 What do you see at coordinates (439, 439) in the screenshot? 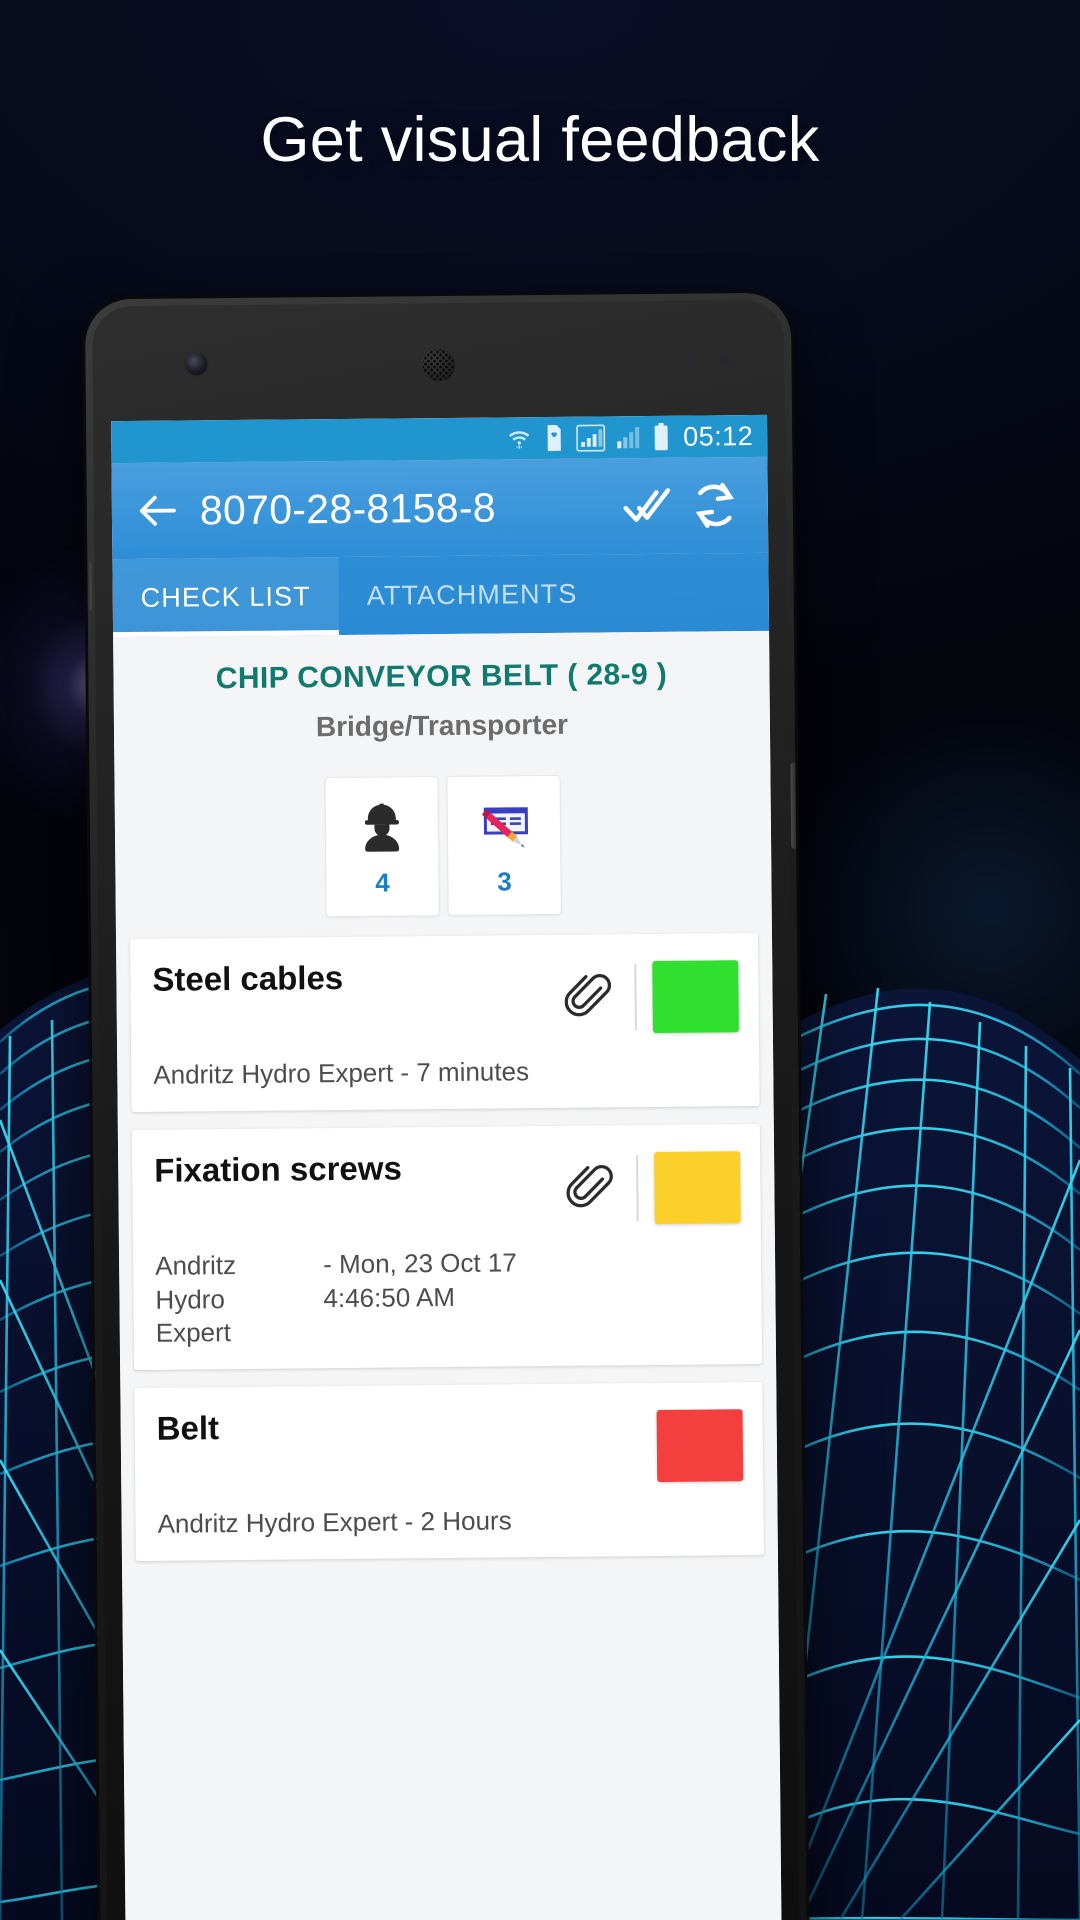
I see `status-bar: 05:12` at bounding box center [439, 439].